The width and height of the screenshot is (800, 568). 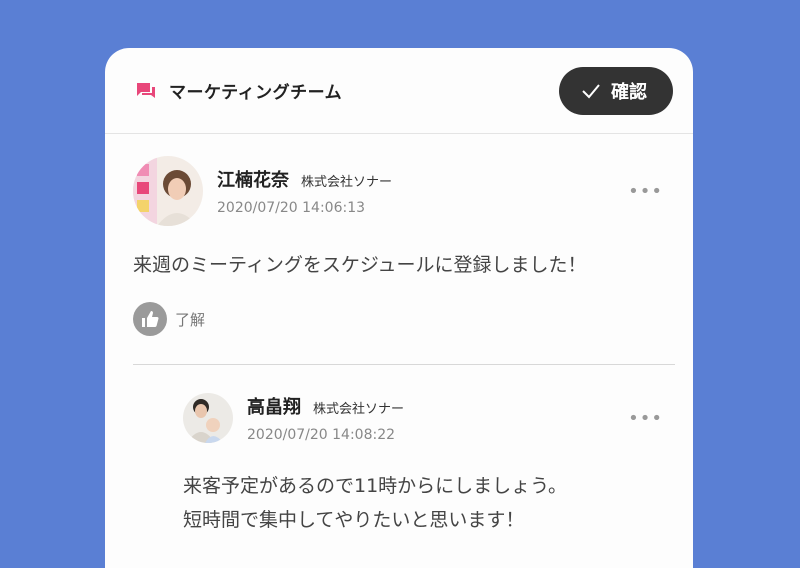 I want to click on chat-header: マーケティングチーム 確認, so click(x=399, y=91).